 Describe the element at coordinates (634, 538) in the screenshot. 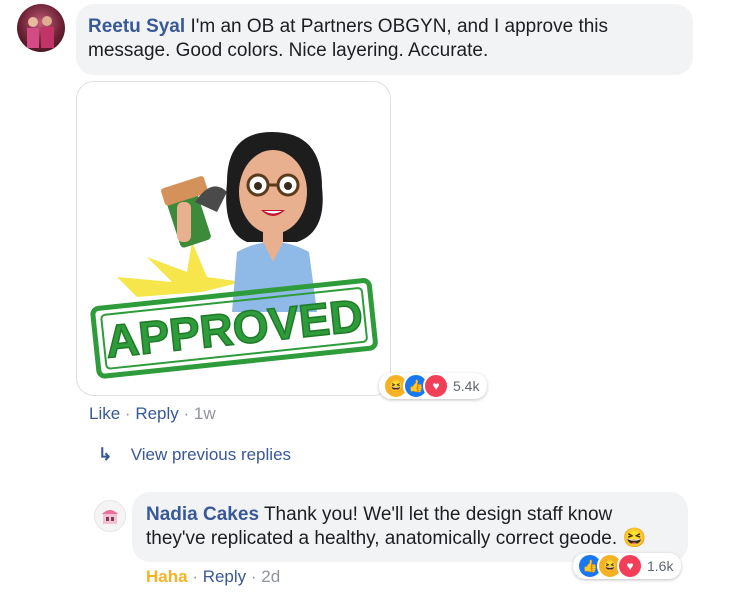

I see `laughing-emoji-icon: 😆` at that location.